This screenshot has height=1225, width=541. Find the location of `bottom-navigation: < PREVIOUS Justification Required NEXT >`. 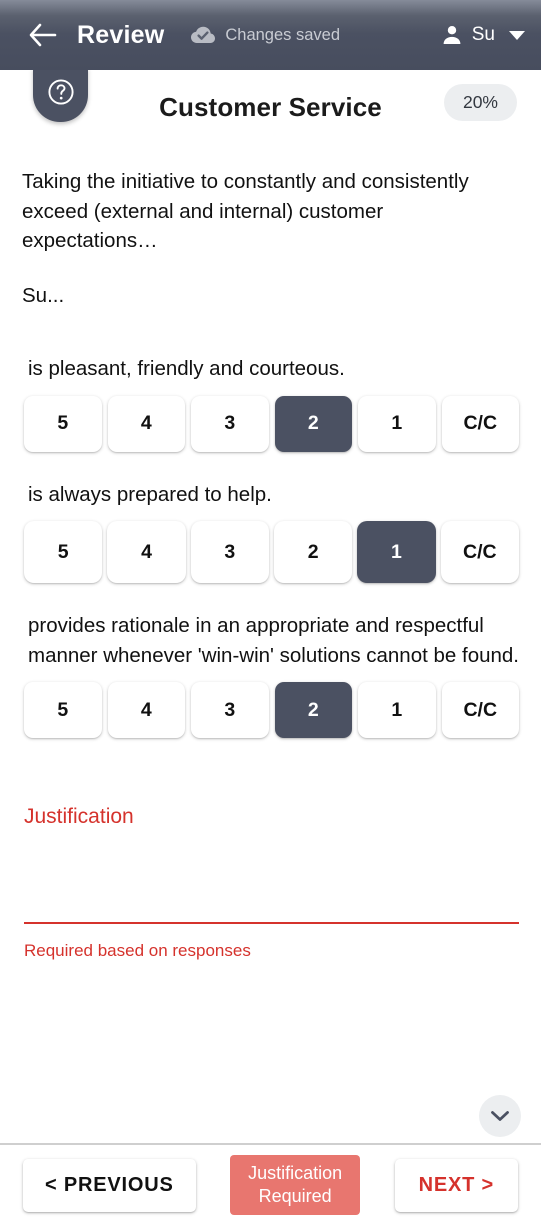

bottom-navigation: < PREVIOUS Justification Required NEXT > is located at coordinates (270, 1185).